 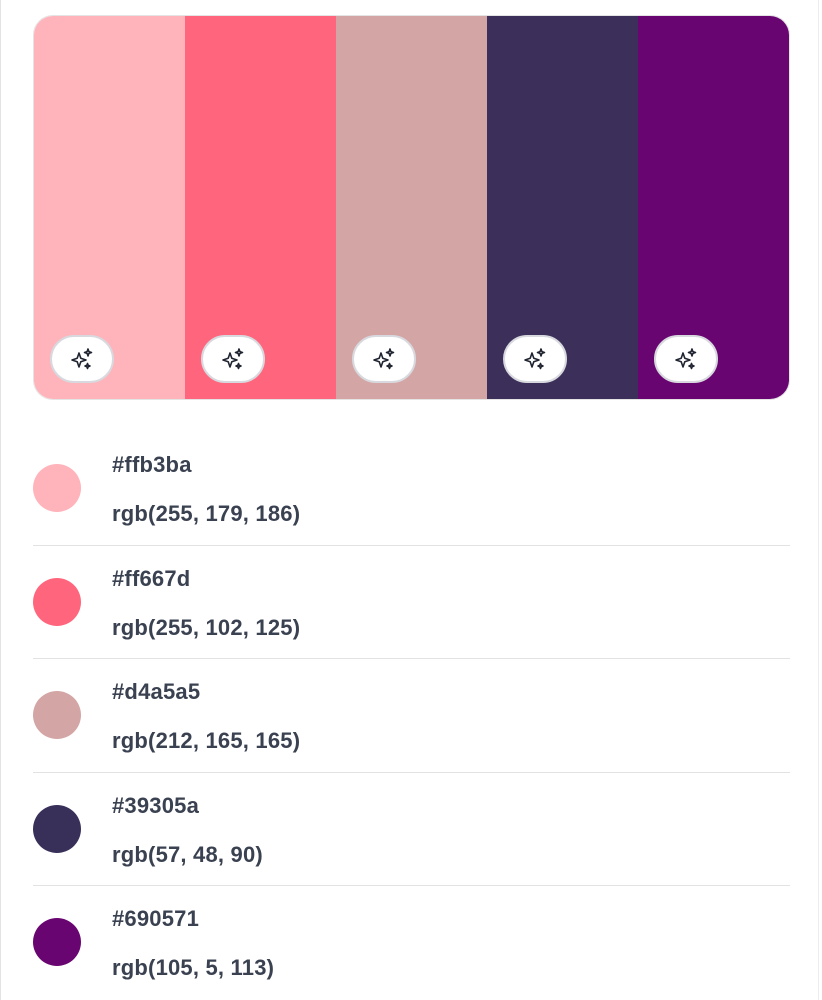 I want to click on rgb-value: rgb(57, 48, 90), so click(x=187, y=855).